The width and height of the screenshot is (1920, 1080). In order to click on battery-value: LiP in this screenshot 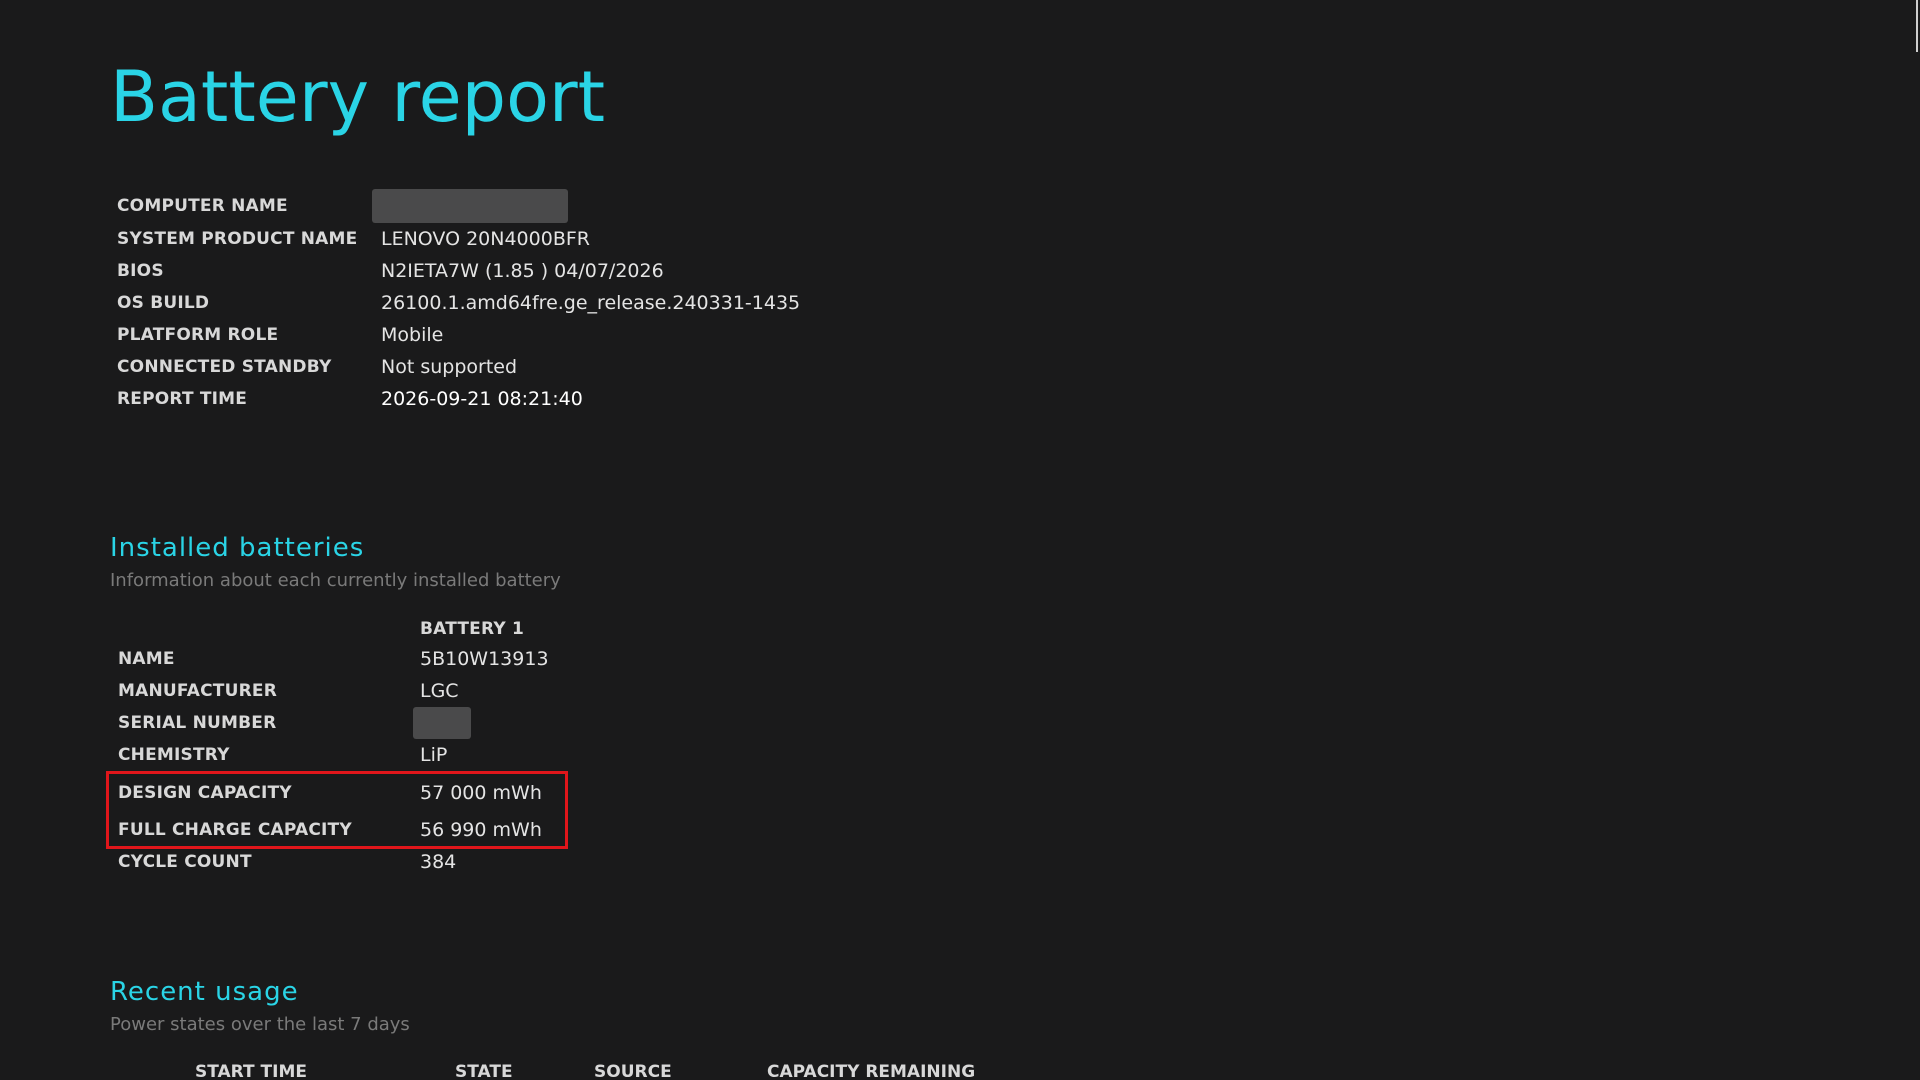, I will do `click(434, 755)`.